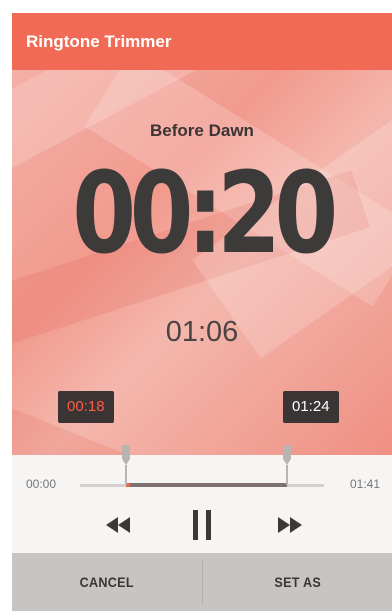 This screenshot has width=392, height=611. I want to click on pause-button, so click(202, 525).